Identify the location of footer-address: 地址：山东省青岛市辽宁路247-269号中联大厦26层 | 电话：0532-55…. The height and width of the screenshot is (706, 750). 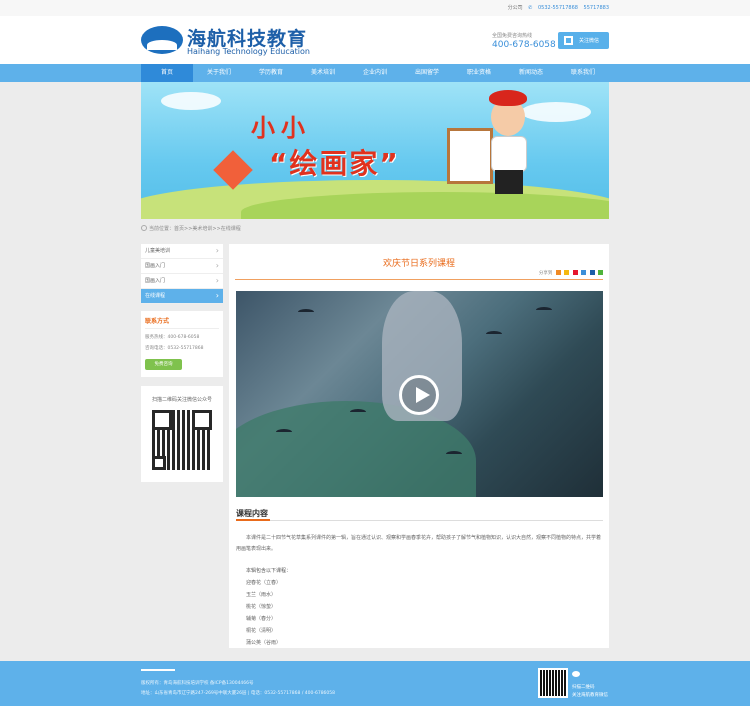
(238, 693).